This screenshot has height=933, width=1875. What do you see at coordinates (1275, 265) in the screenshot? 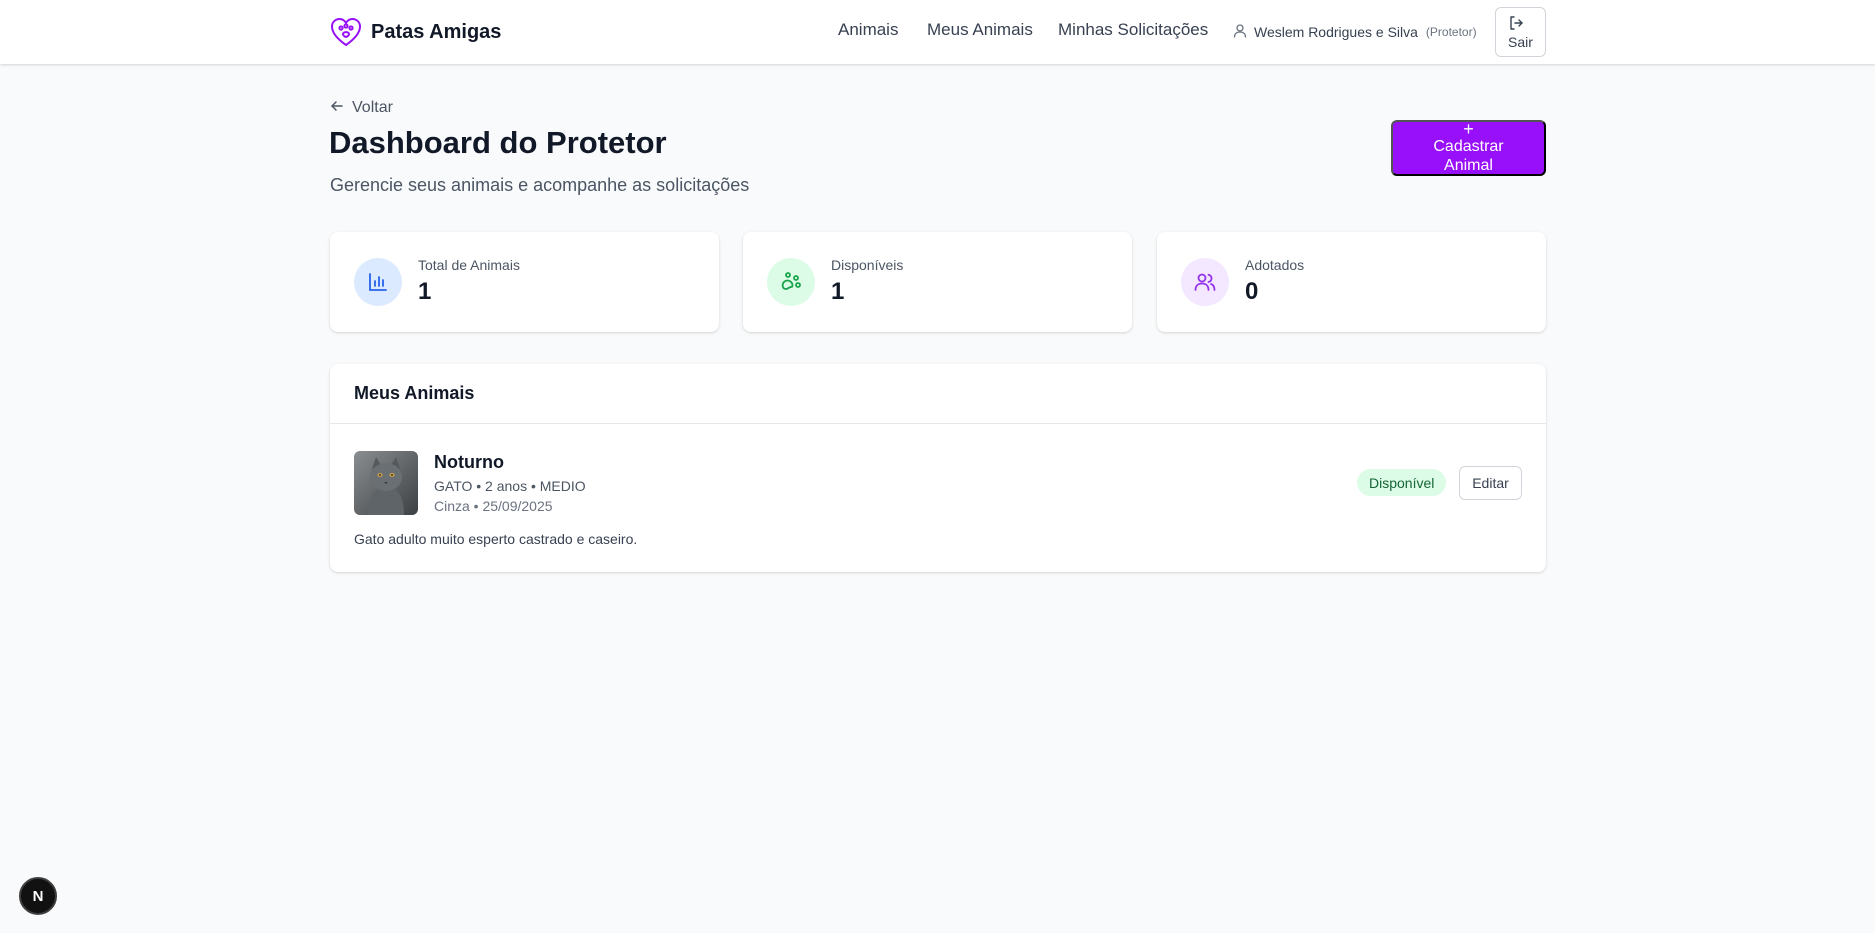
I see `stat-label: Adotados` at bounding box center [1275, 265].